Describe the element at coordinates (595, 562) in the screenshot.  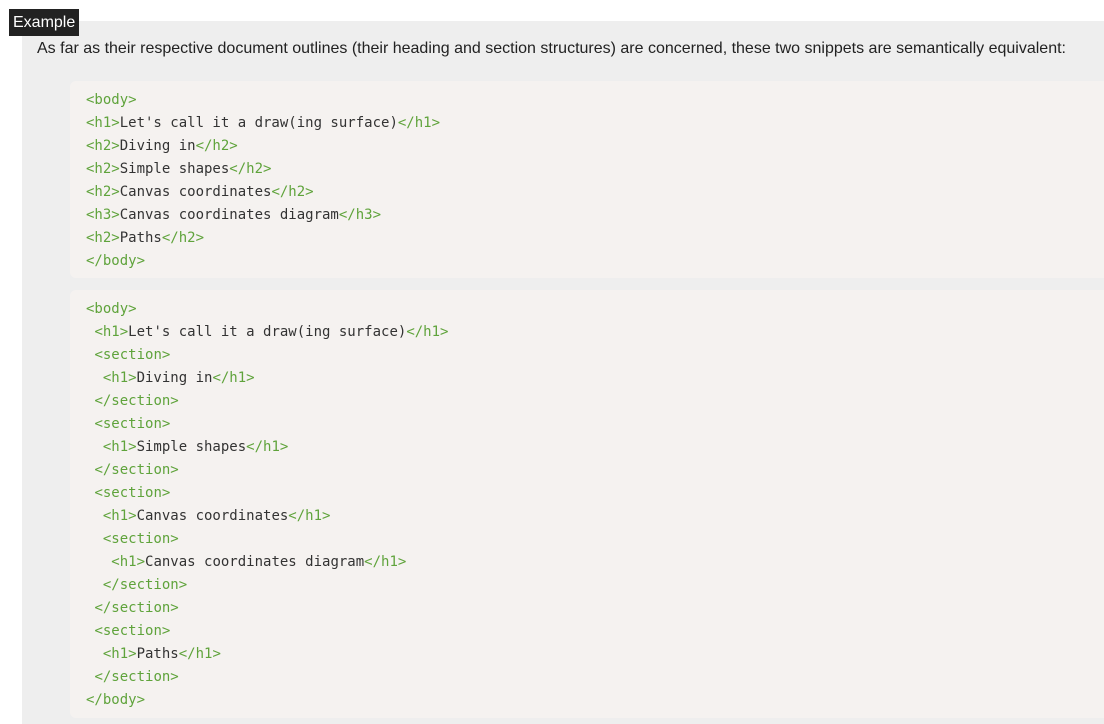
I see `code-line: <h1>Canvas coordinates diagram</h1>` at that location.